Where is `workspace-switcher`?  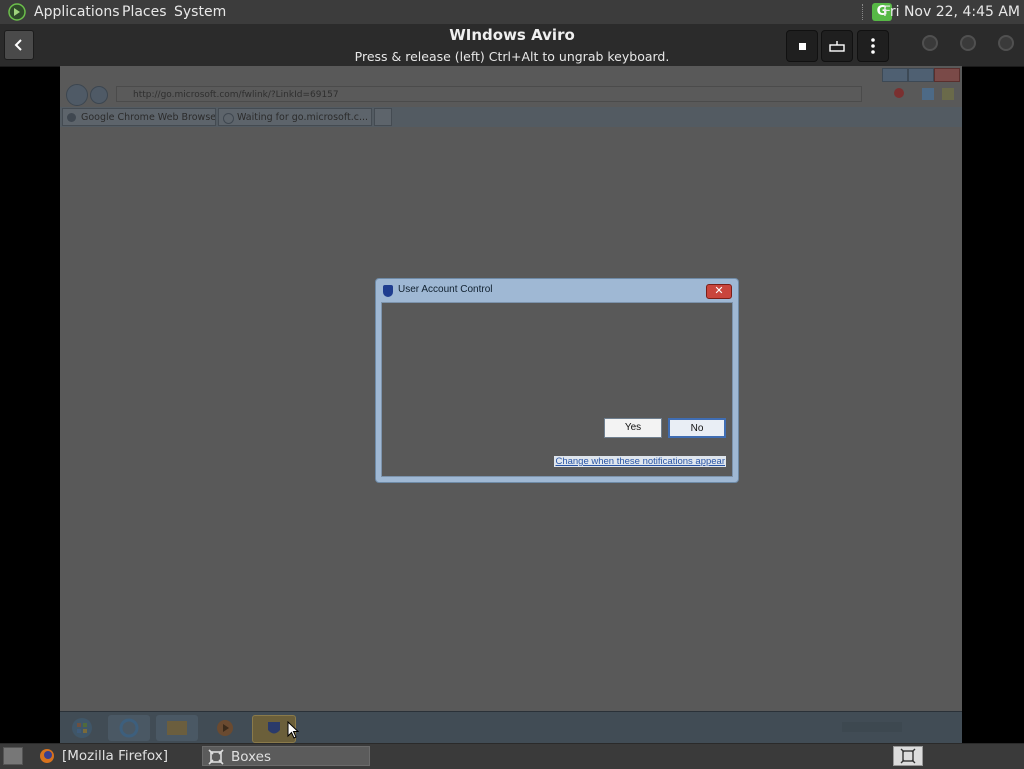
workspace-switcher is located at coordinates (908, 756).